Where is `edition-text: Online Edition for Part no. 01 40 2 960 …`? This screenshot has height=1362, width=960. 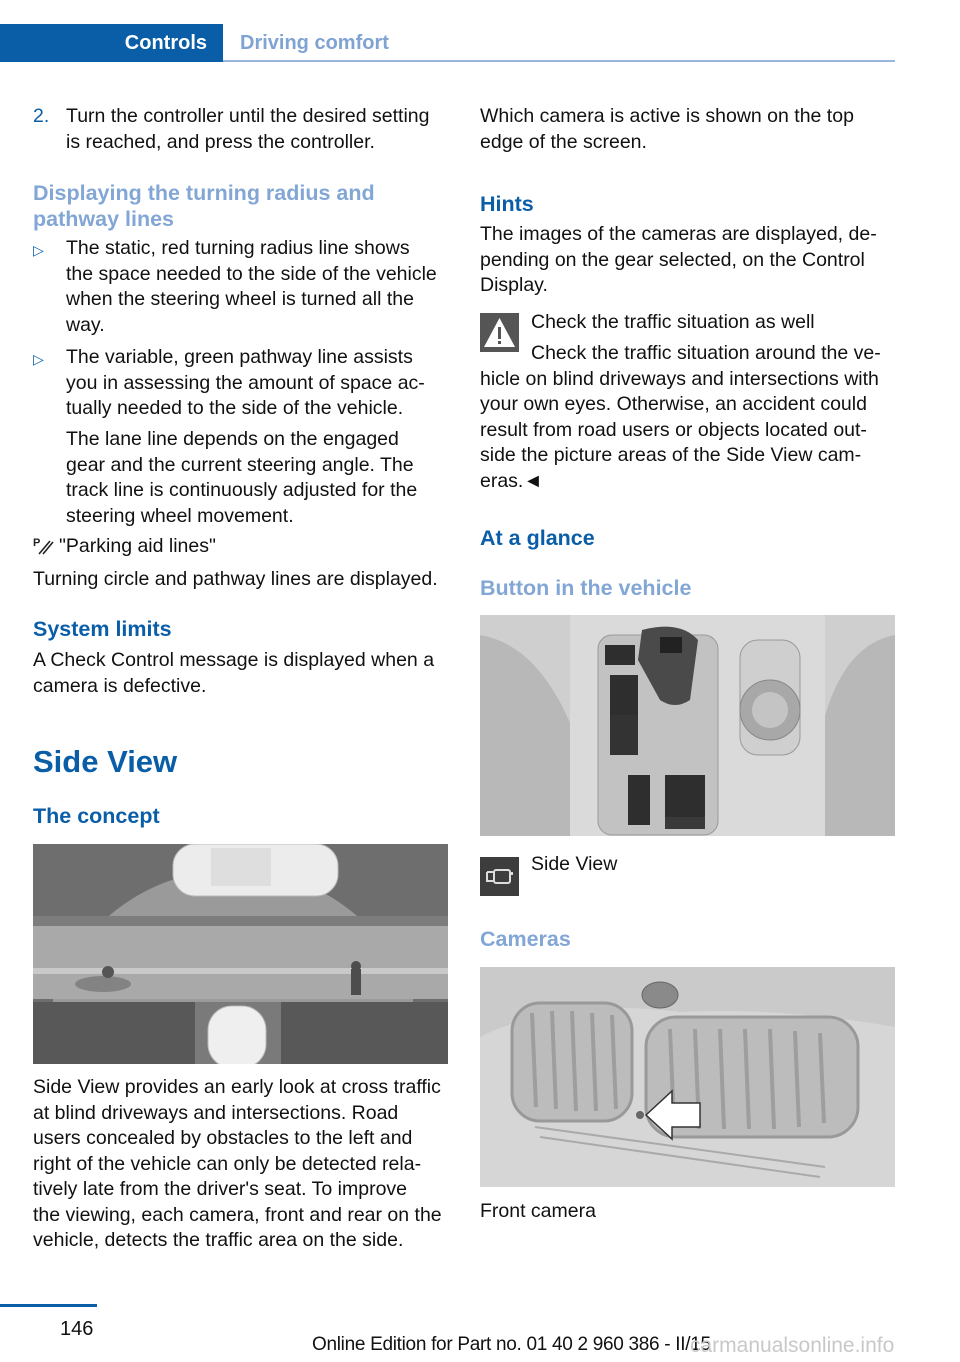 edition-text: Online Edition for Part no. 01 40 2 960 … is located at coordinates (511, 1344).